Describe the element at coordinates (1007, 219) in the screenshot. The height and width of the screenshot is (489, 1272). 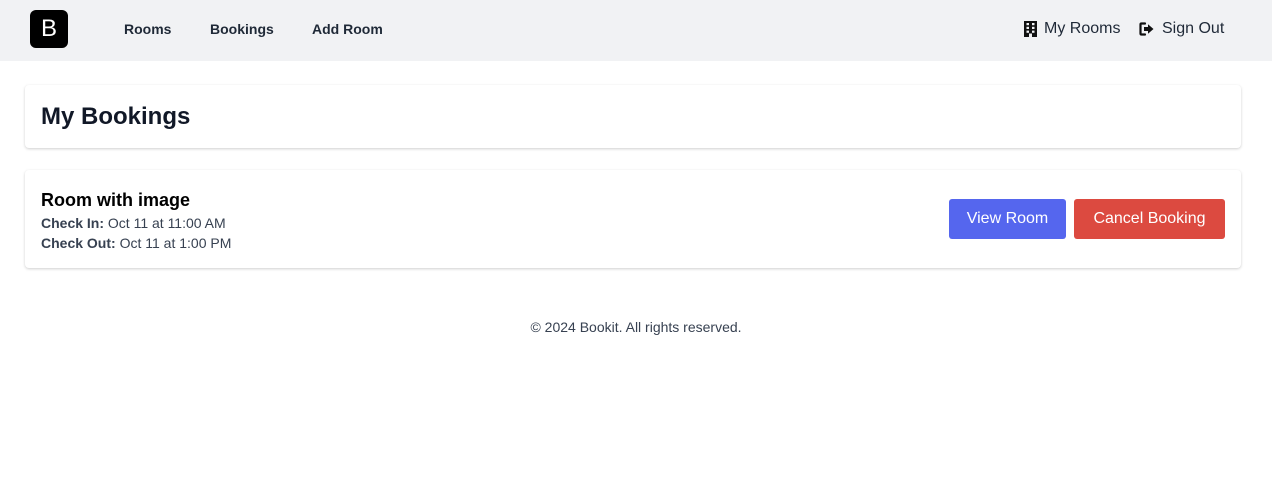
I see `view-room-button: View Room` at that location.